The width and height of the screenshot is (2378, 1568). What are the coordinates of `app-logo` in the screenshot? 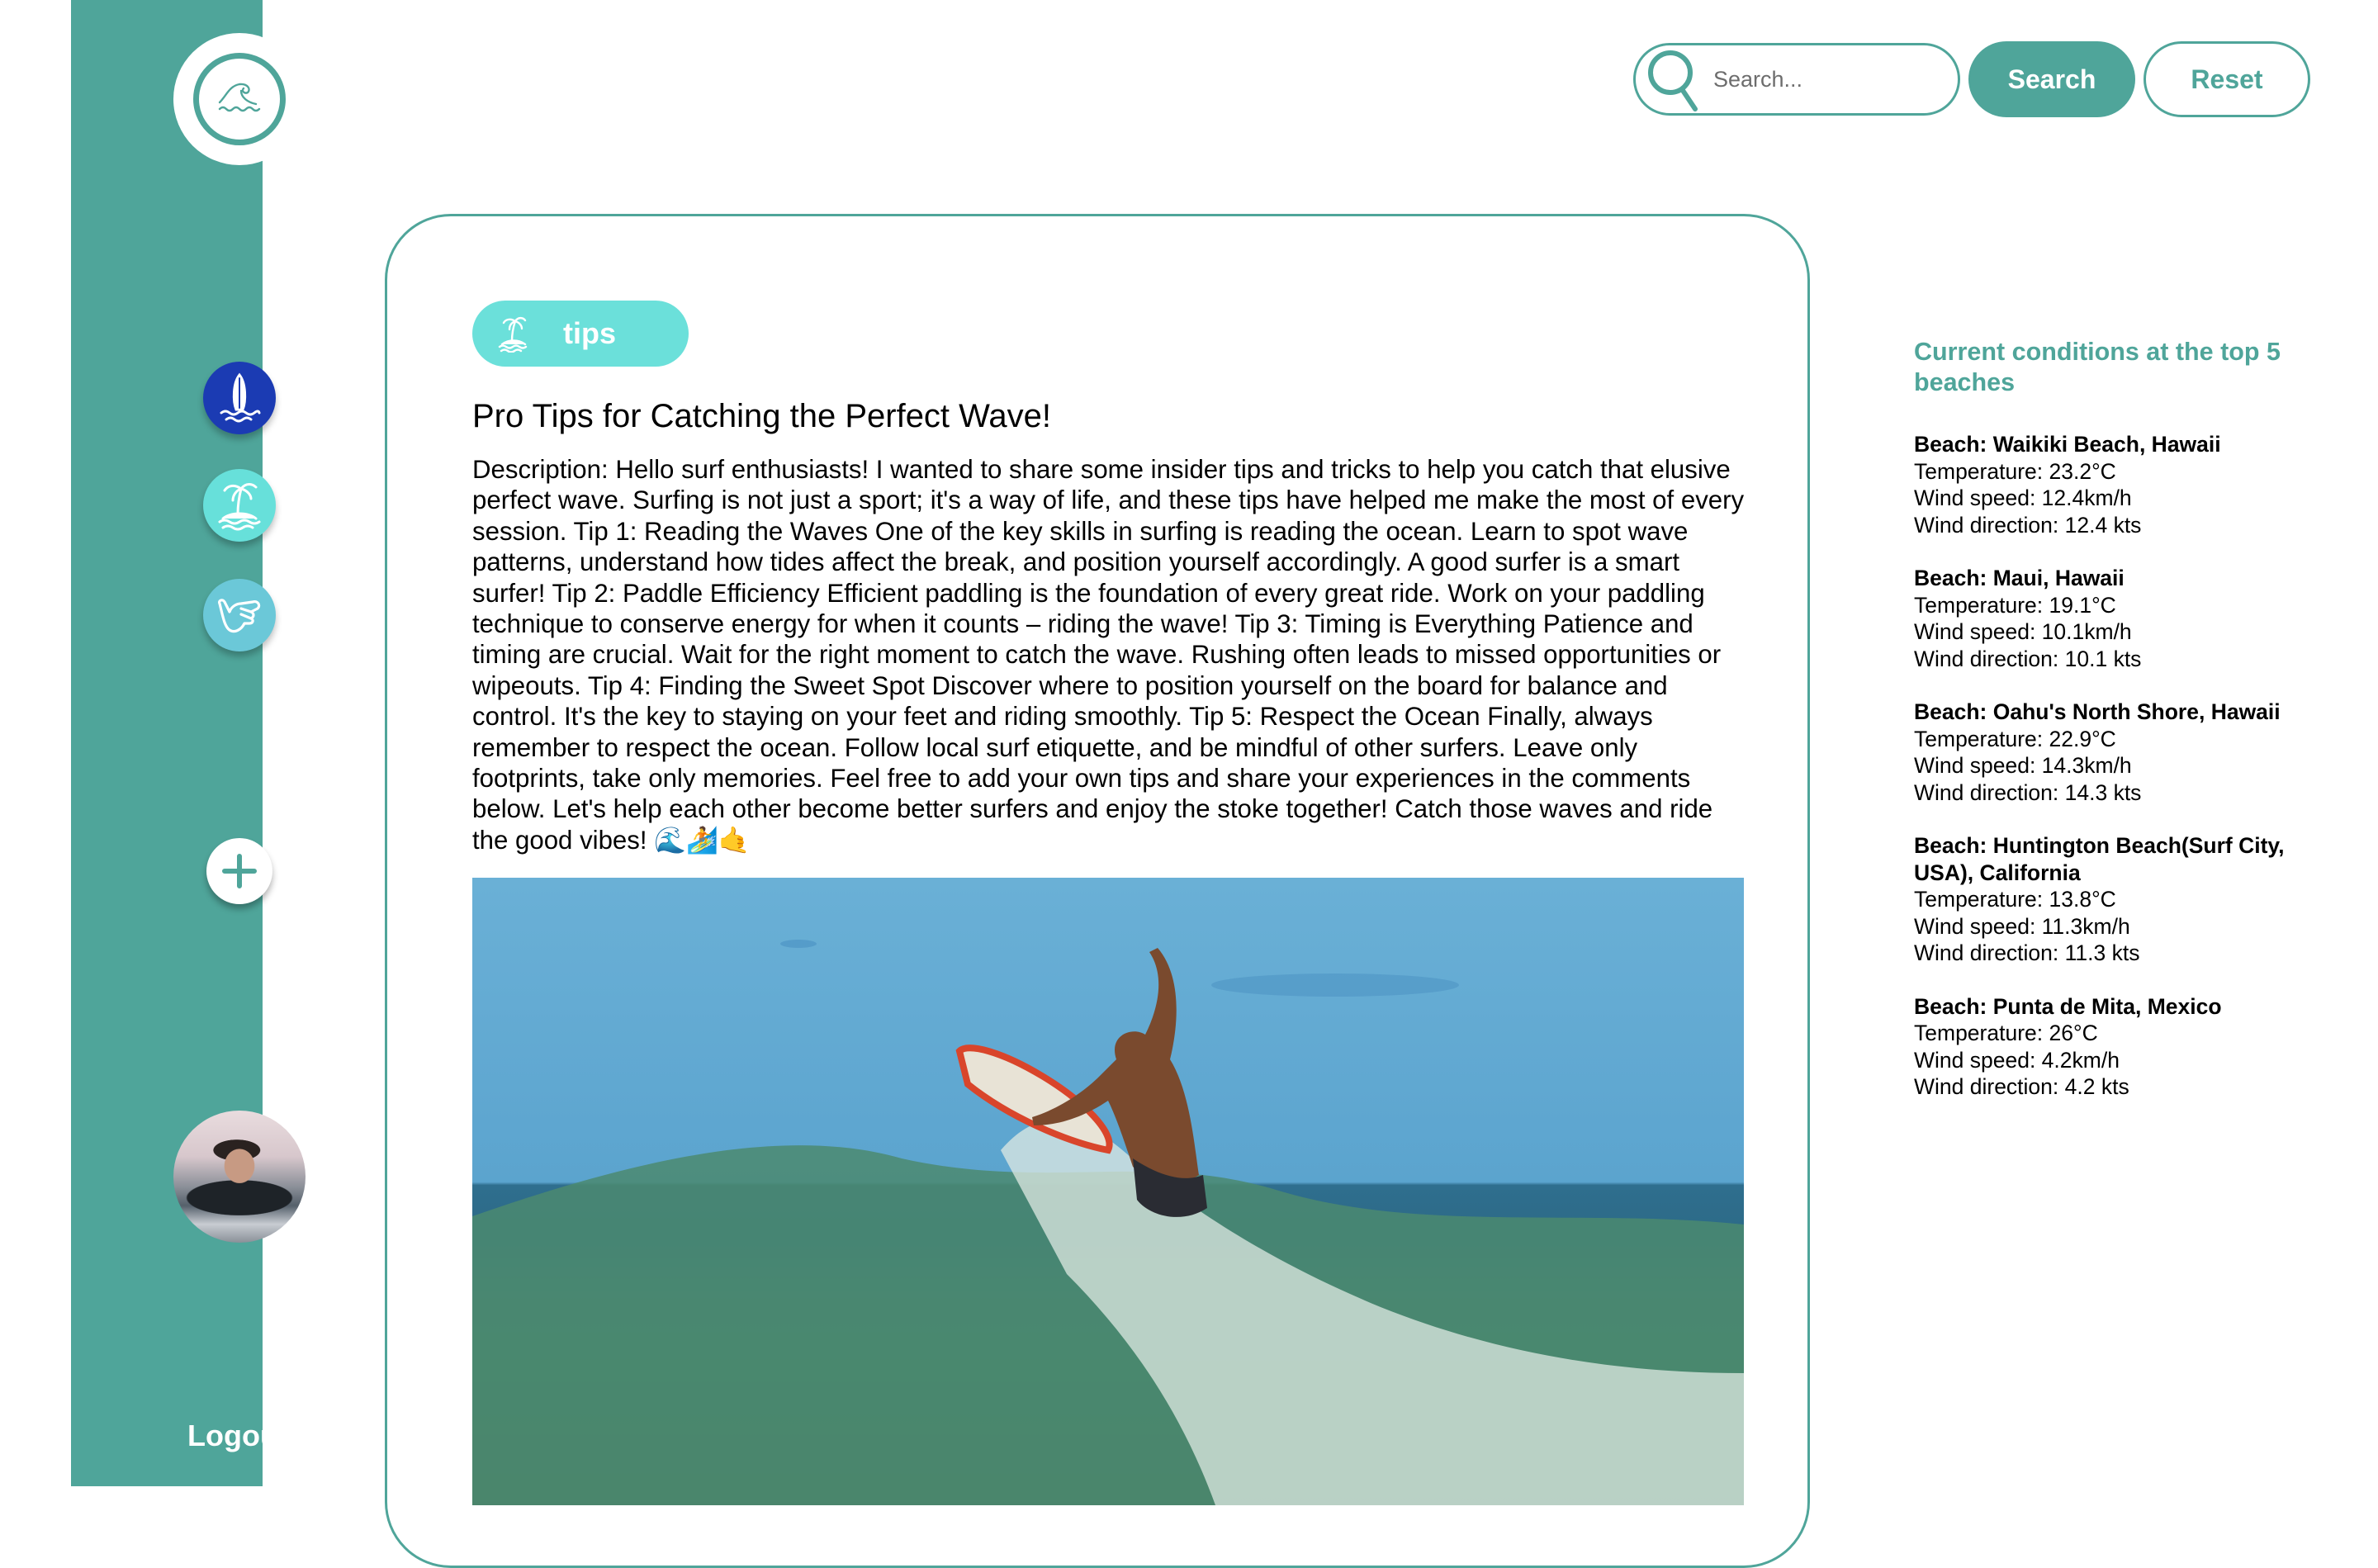 It's located at (239, 99).